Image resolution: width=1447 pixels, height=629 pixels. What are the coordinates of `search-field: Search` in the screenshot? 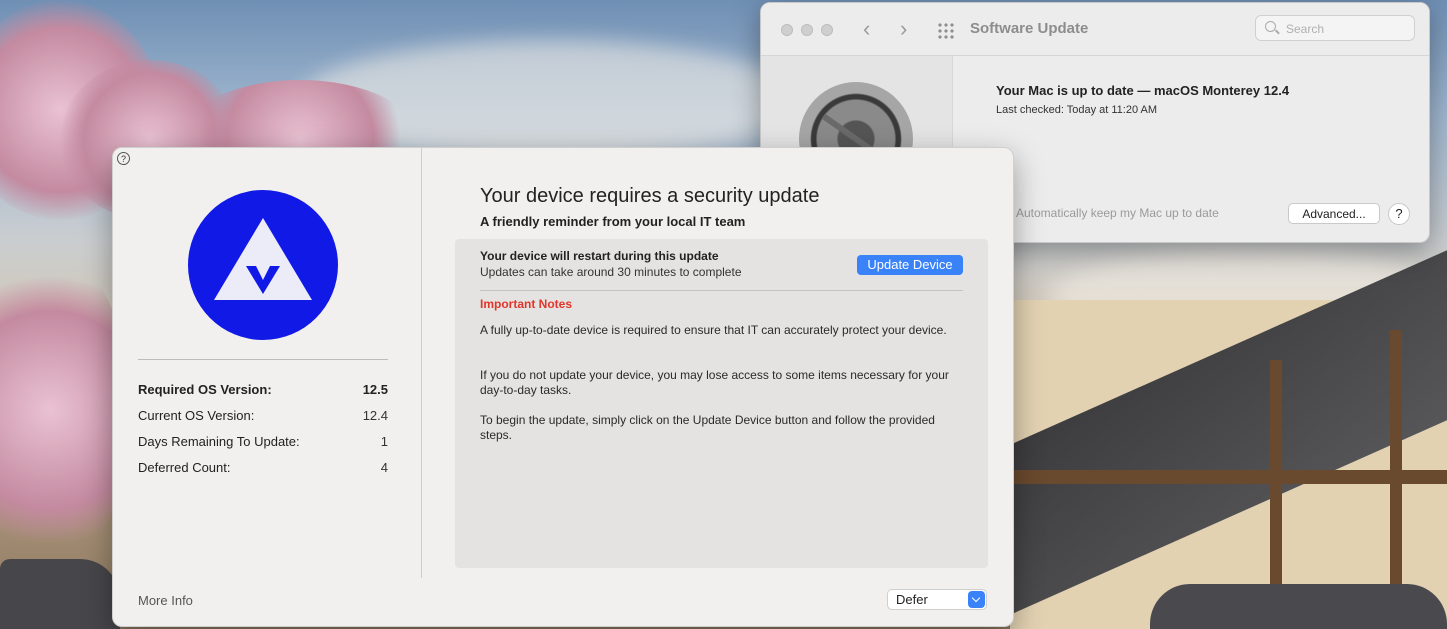 It's located at (1335, 28).